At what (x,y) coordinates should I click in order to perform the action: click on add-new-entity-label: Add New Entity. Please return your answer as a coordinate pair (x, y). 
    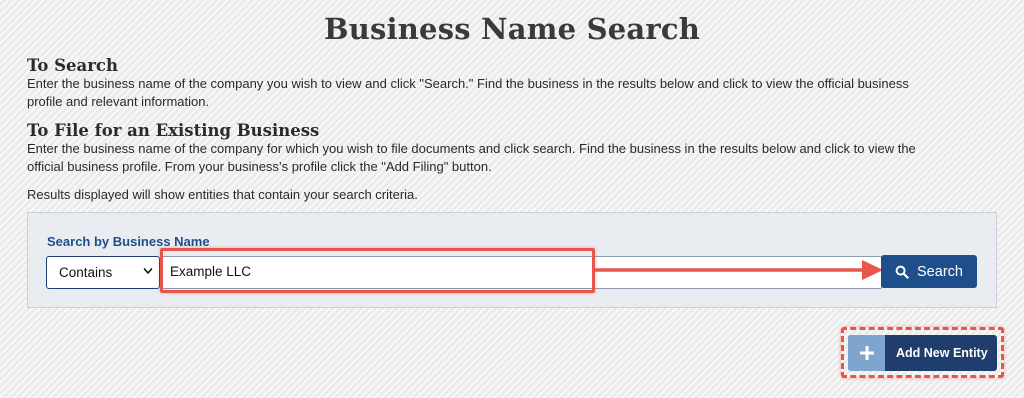
    Looking at the image, I should click on (942, 353).